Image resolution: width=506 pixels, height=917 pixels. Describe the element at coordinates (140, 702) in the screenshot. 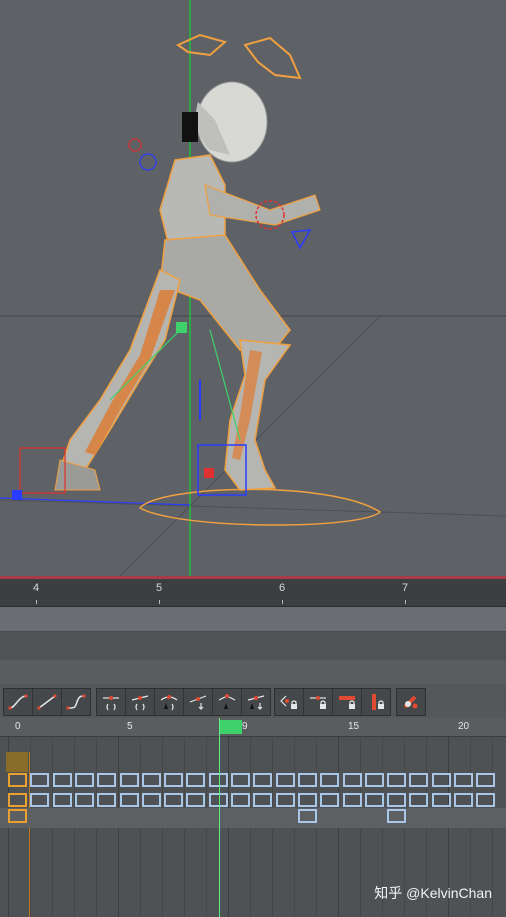

I see `user-tangent-icon` at that location.